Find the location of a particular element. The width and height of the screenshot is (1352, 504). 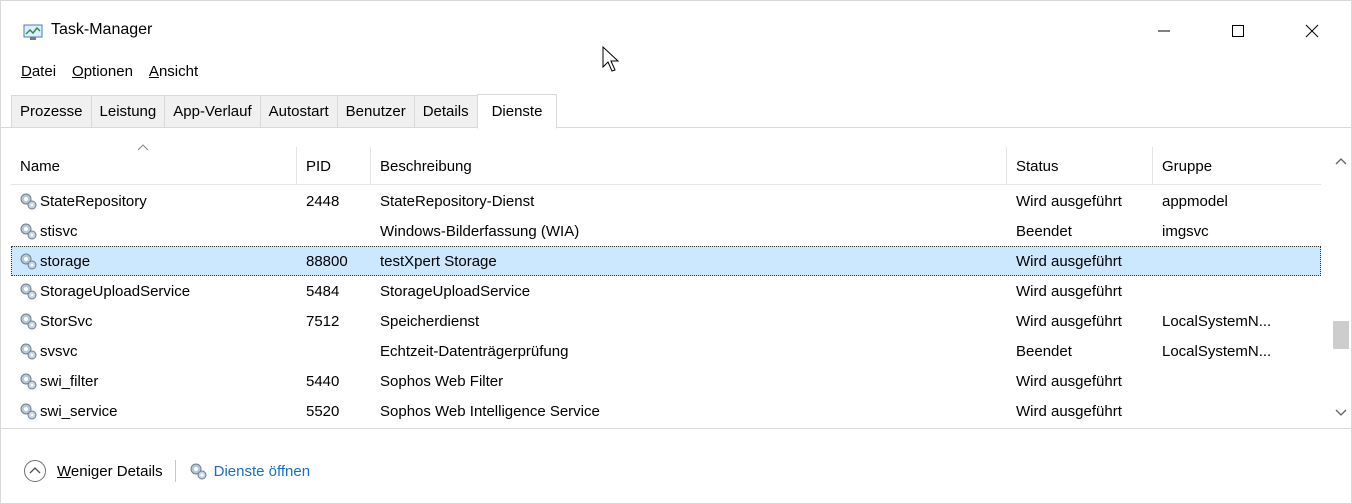

minimize-icon is located at coordinates (1164, 31).